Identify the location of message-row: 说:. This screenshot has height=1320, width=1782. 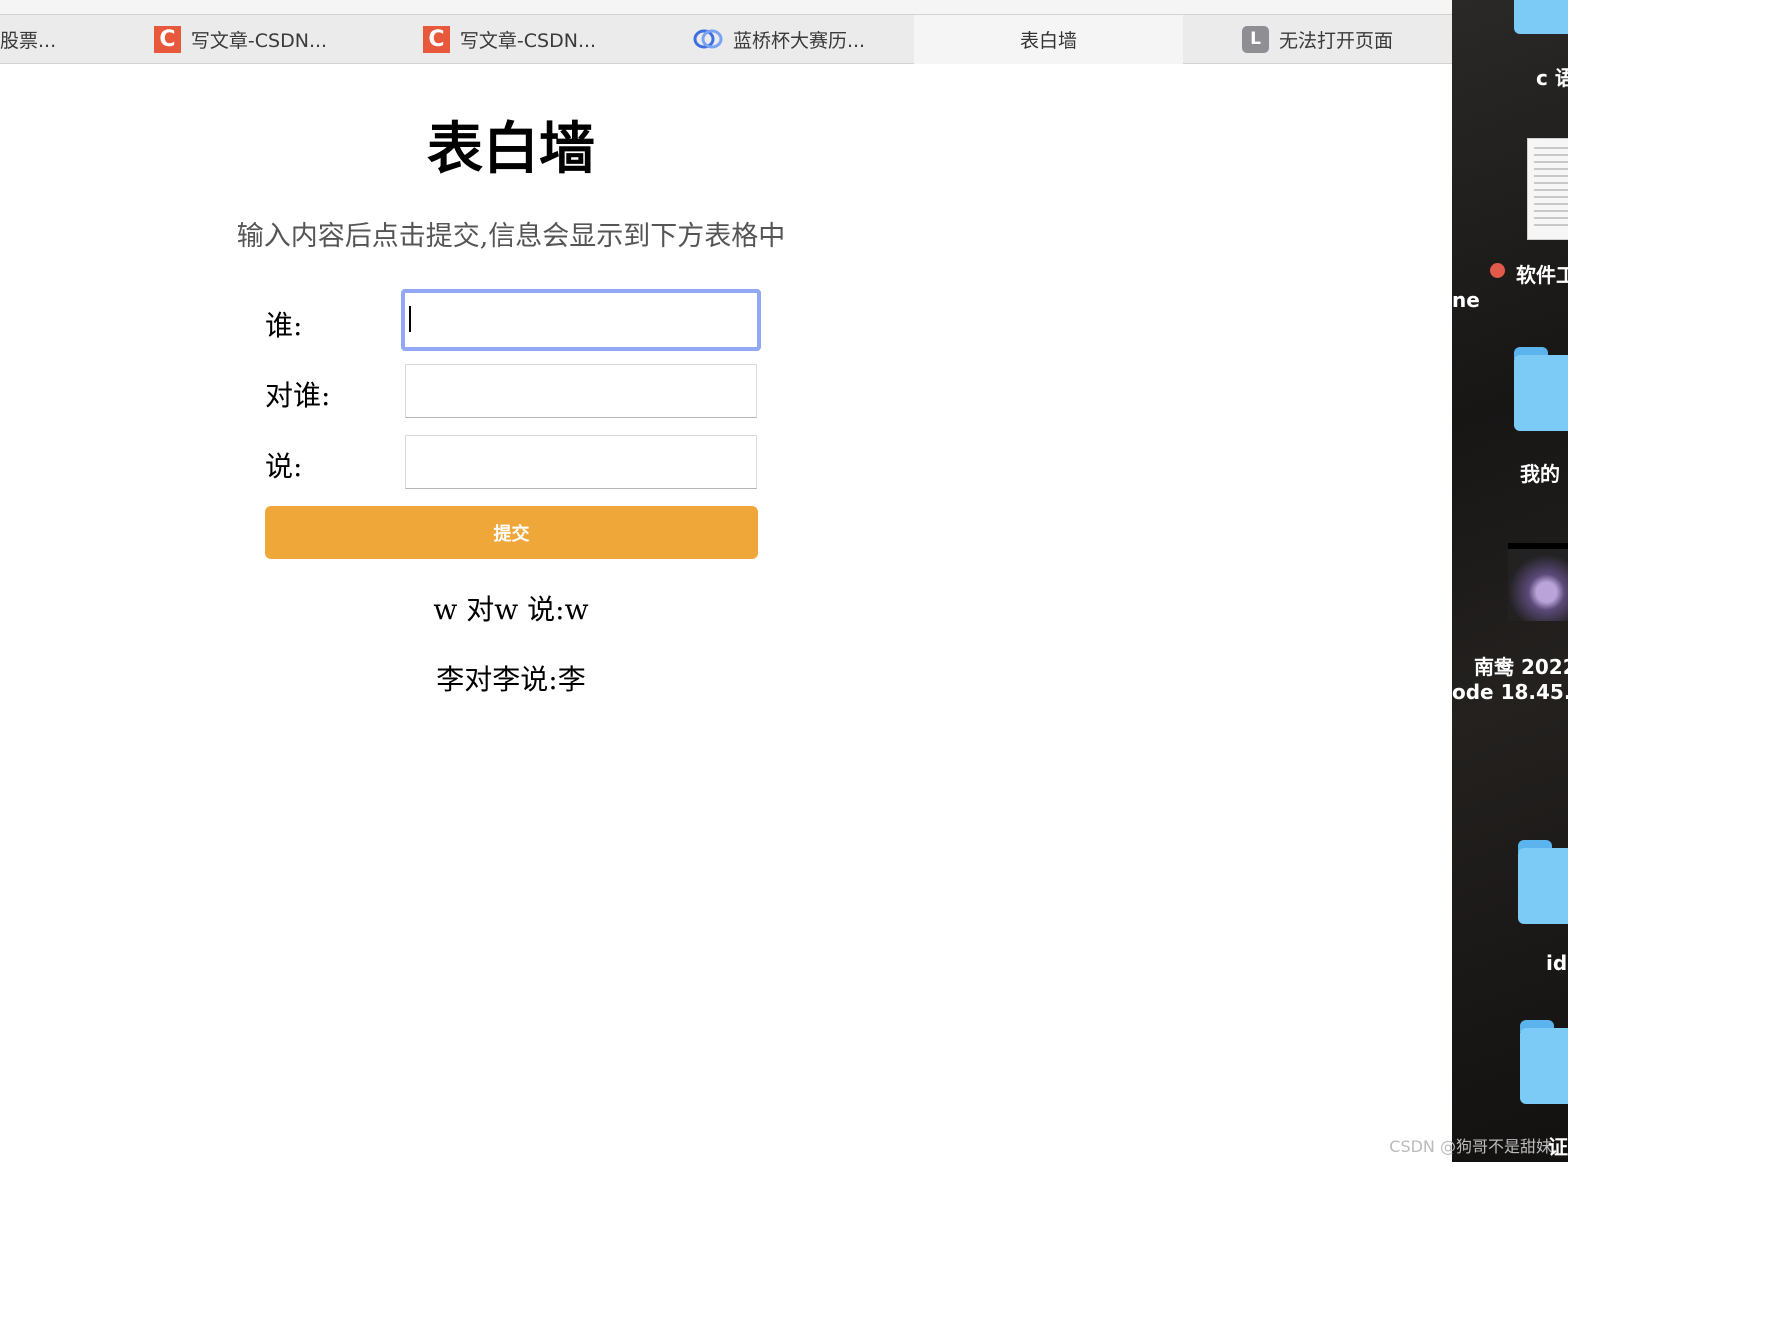
(511, 463).